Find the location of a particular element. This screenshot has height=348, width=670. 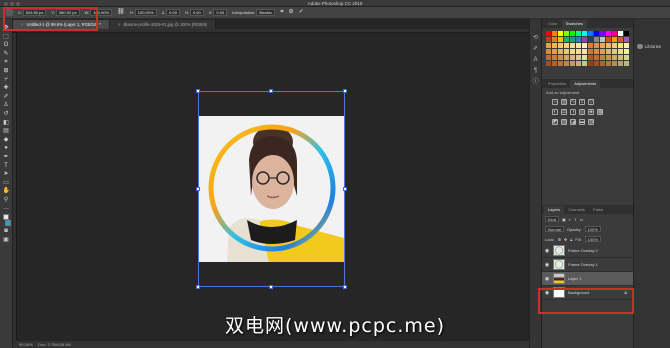

layer-name: Frame Overlay 1 is located at coordinates (583, 264).